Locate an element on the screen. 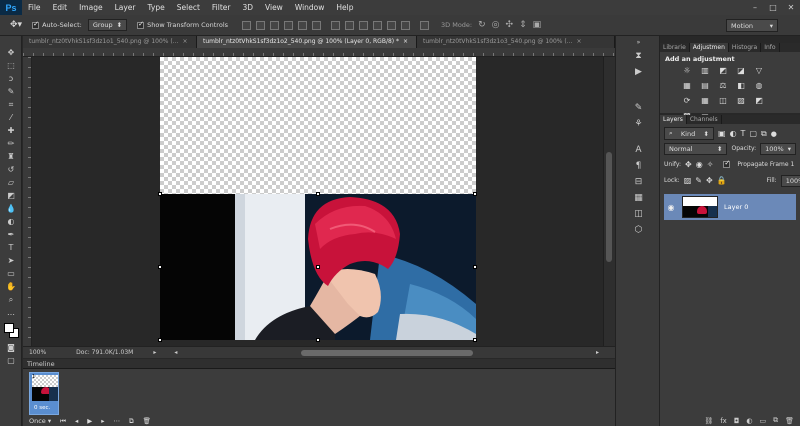 Image resolution: width=800 pixels, height=426 pixels. posterize-icon: ▨ is located at coordinates (741, 101).